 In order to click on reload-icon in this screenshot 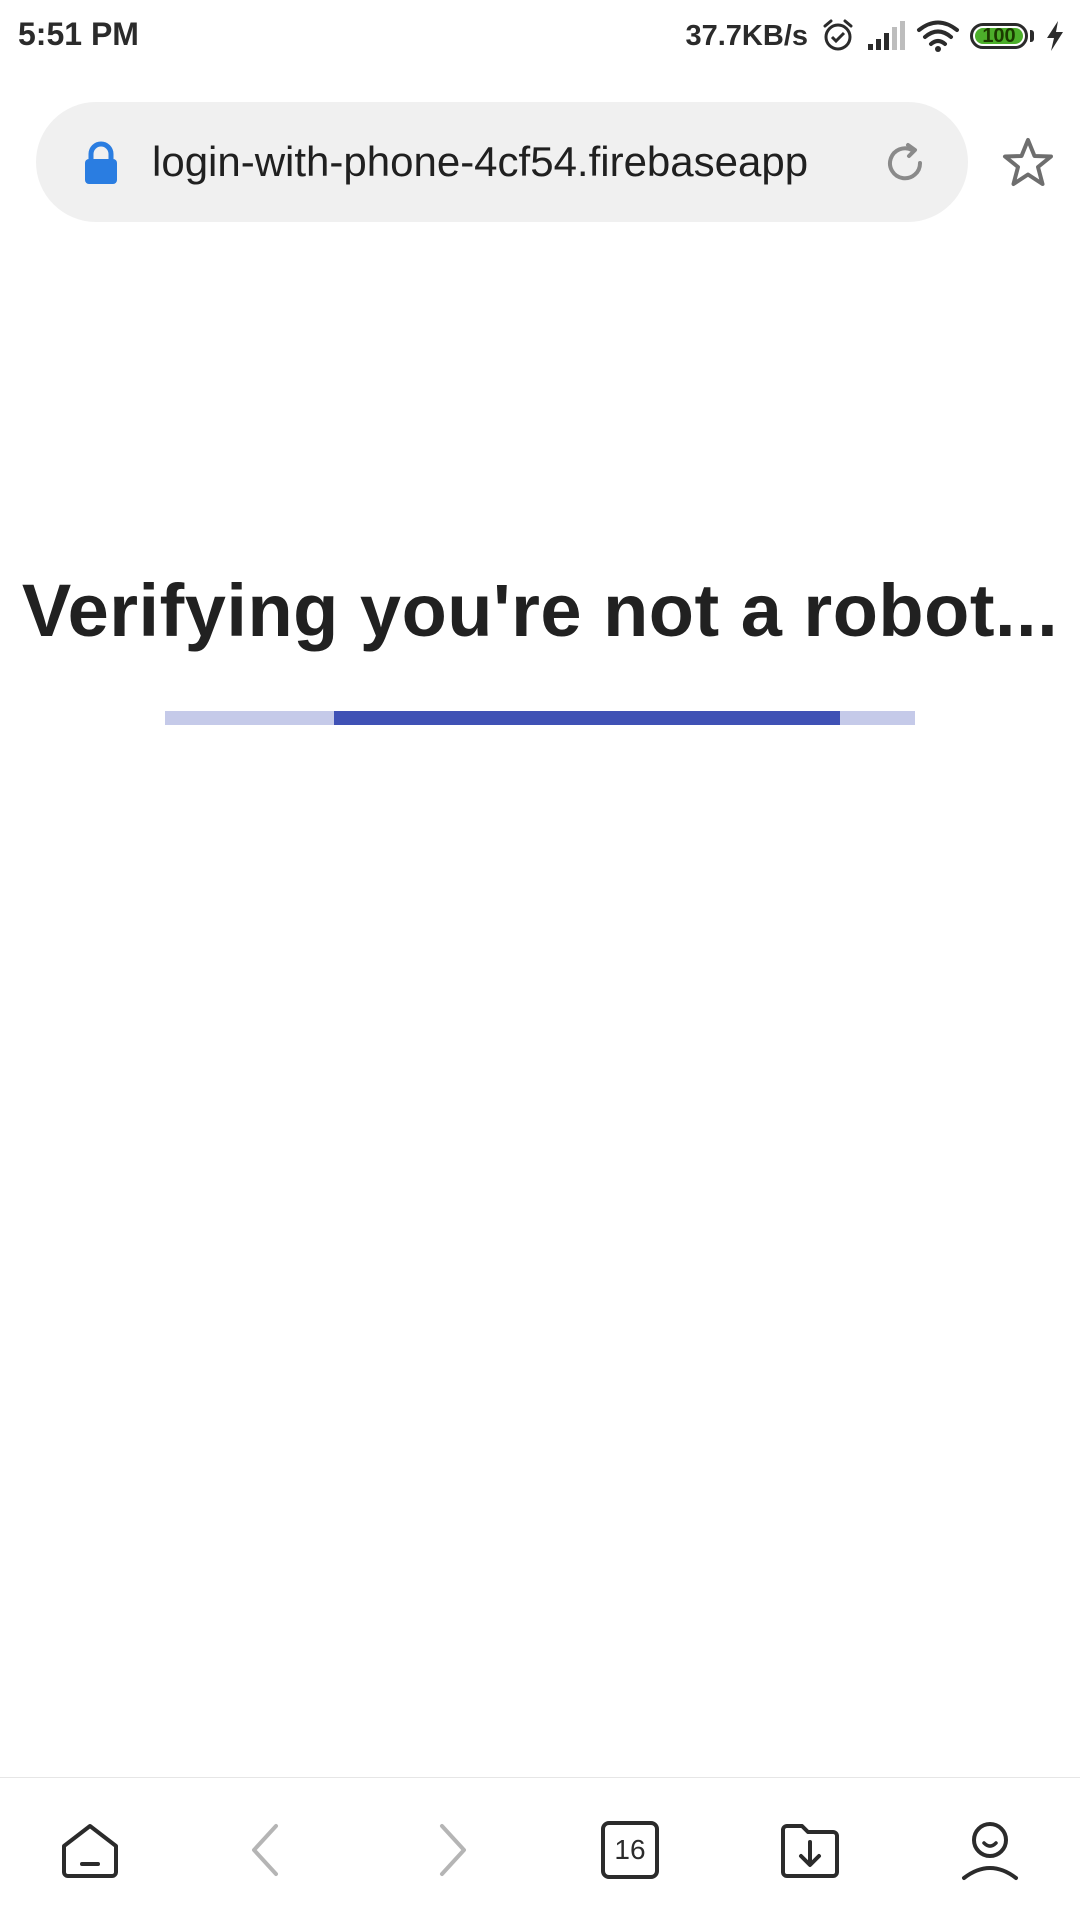, I will do `click(905, 163)`.